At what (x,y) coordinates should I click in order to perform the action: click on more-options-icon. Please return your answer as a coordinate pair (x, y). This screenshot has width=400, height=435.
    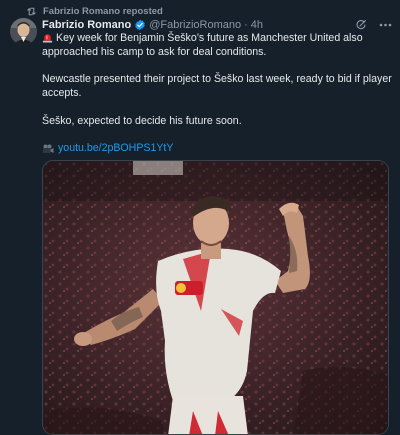
    Looking at the image, I should click on (385, 25).